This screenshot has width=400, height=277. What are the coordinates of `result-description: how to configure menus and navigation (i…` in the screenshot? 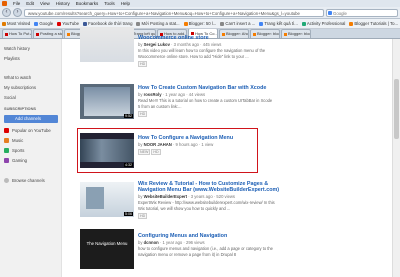 It's located at (205, 248).